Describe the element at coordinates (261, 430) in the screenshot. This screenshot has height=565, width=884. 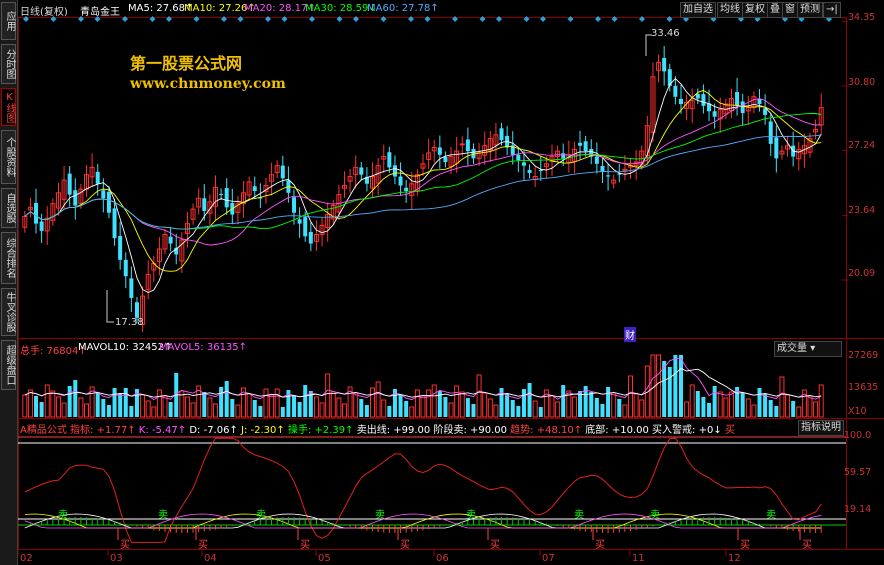
I see `indicator-value-3: J: -2.30↑` at that location.